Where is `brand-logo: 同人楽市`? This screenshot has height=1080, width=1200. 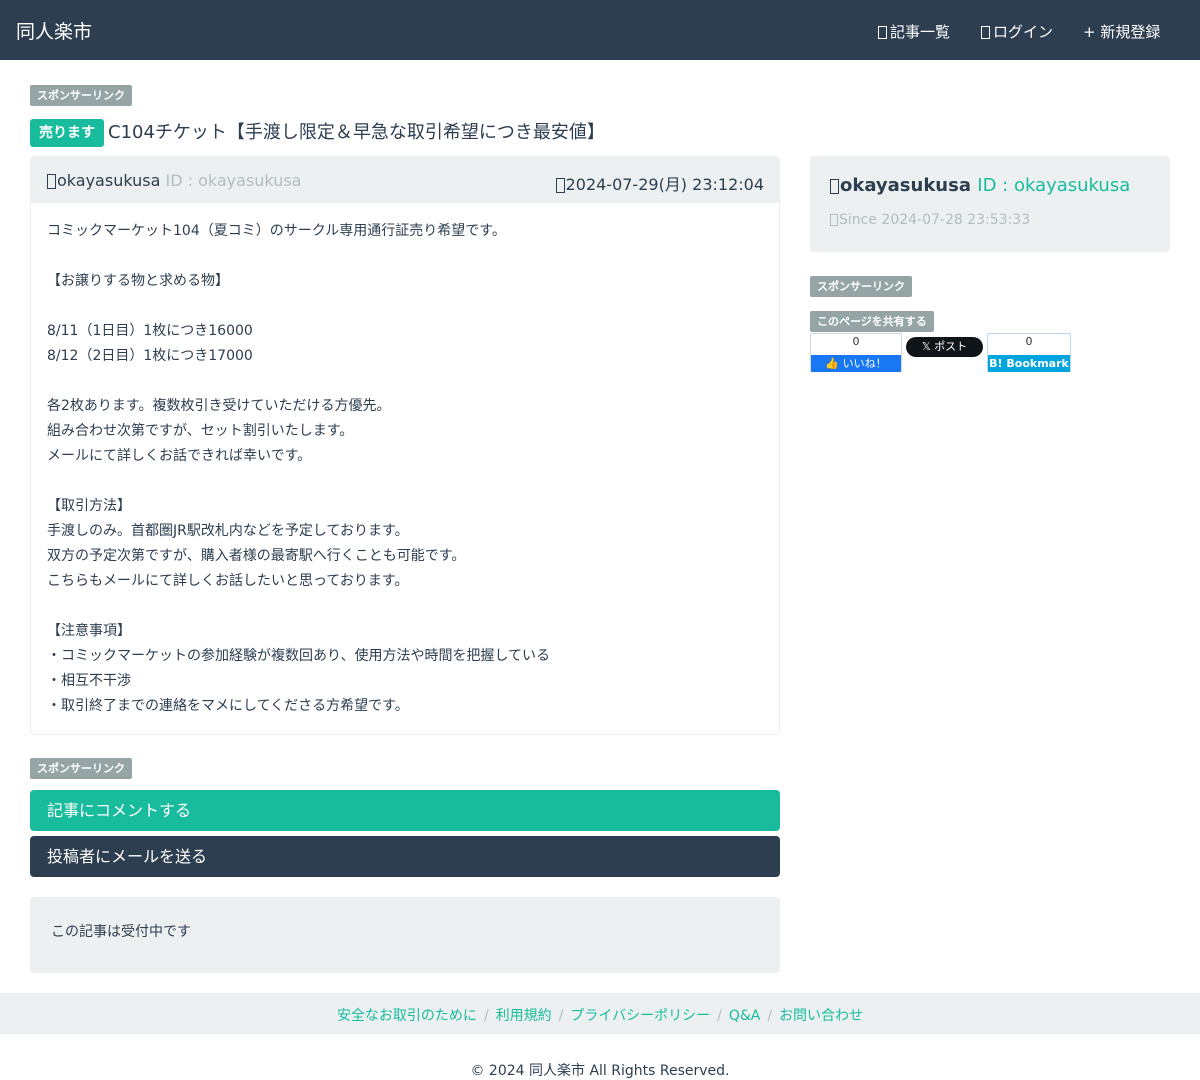
brand-logo: 同人楽市 is located at coordinates (54, 30).